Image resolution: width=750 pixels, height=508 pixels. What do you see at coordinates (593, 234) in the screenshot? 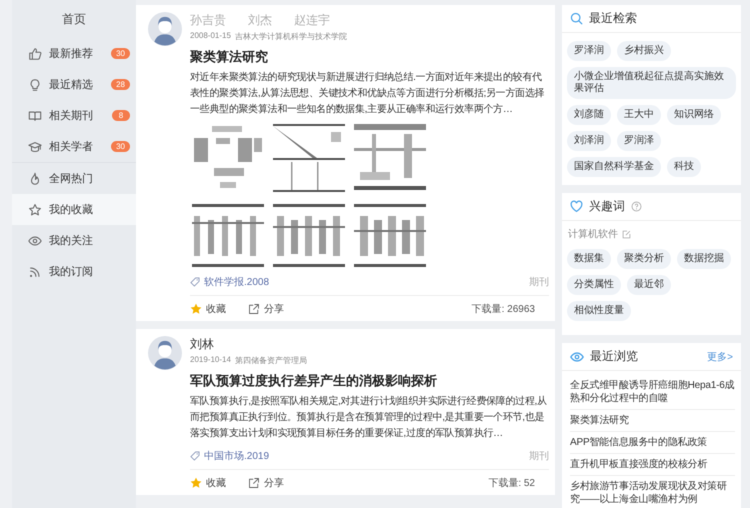
I see `category-label: 计算机软件` at bounding box center [593, 234].